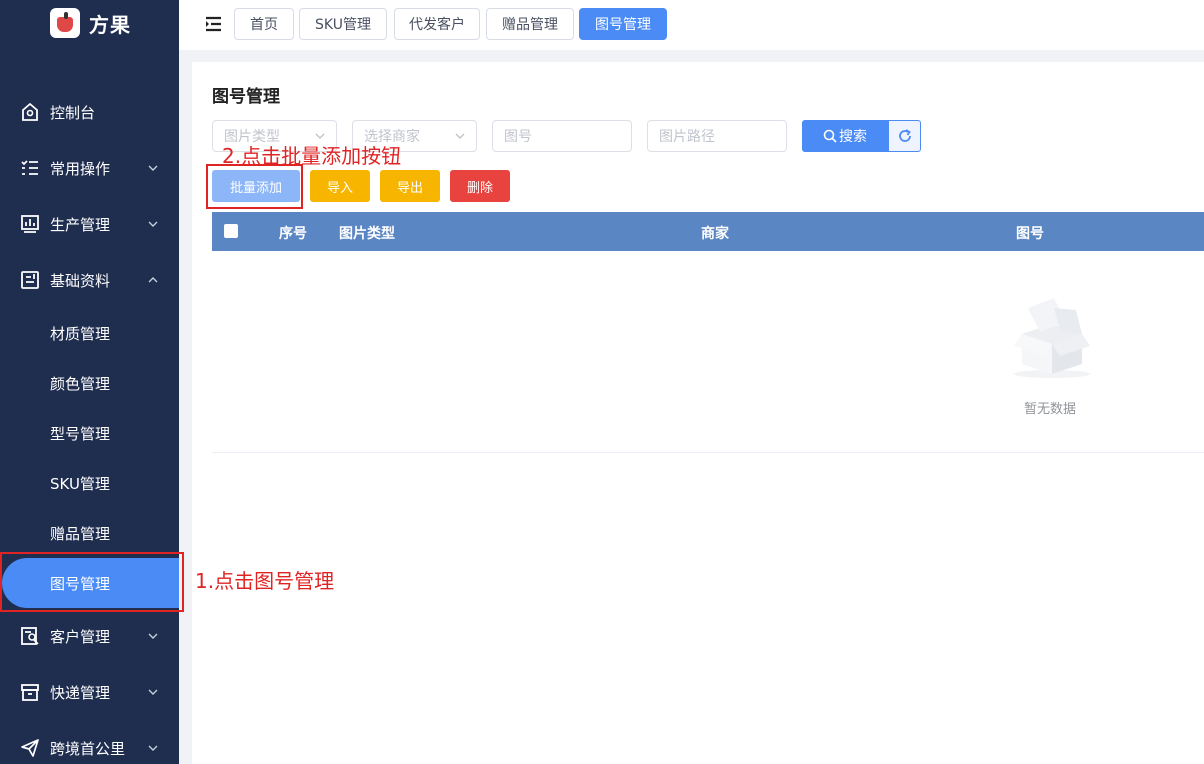 Image resolution: width=1204 pixels, height=764 pixels. Describe the element at coordinates (73, 112) in the screenshot. I see `sidebar-item-label: 控制台` at that location.